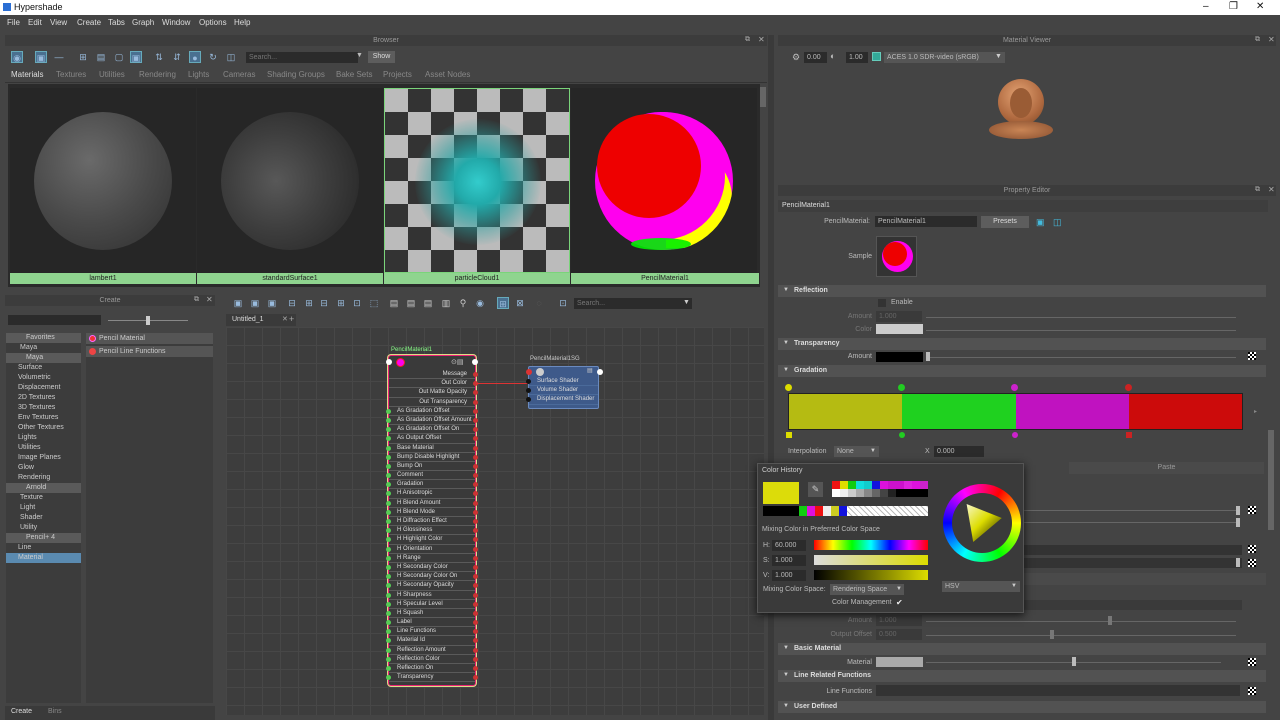 This screenshot has height=720, width=1280. What do you see at coordinates (116, 22) in the screenshot?
I see `menu-tabs: Tabs` at bounding box center [116, 22].